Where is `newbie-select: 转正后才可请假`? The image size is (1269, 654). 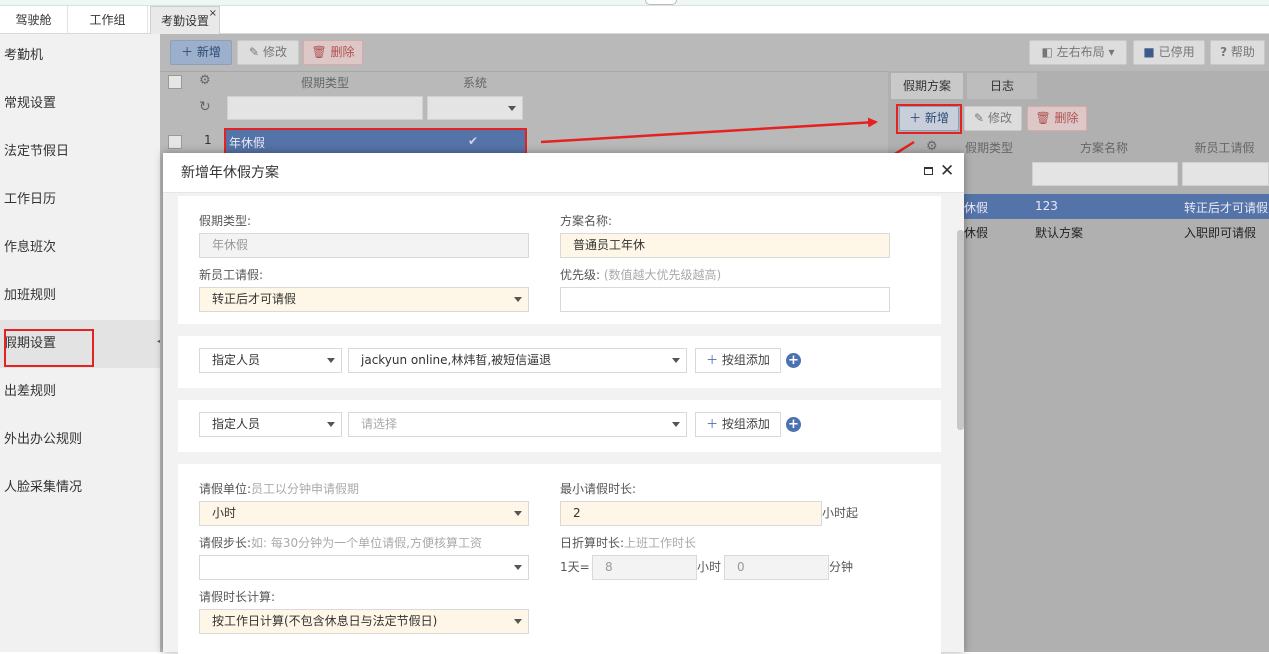
newbie-select: 转正后才可请假 is located at coordinates (364, 299).